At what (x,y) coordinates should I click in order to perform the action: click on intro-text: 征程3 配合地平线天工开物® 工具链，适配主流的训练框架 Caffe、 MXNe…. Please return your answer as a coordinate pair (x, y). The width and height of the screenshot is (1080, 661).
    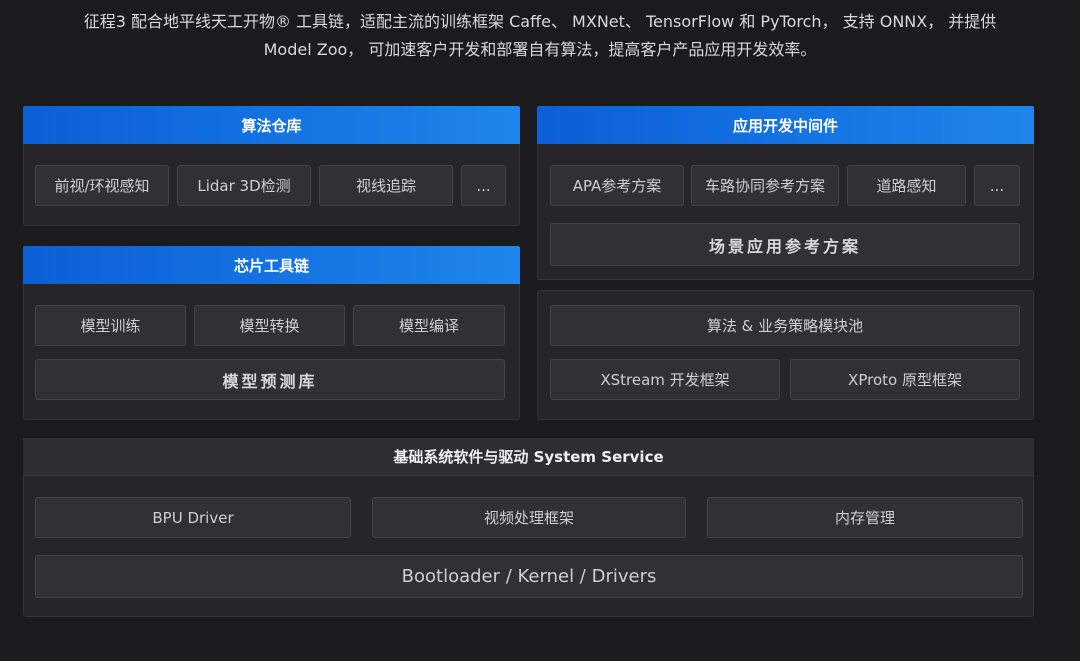
    Looking at the image, I should click on (540, 36).